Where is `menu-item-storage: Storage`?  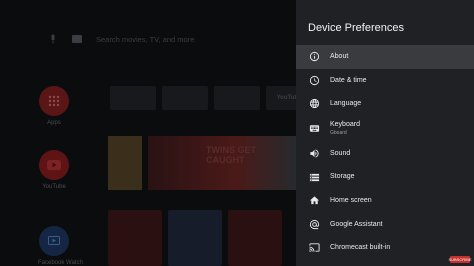
menu-item-storage: Storage is located at coordinates (385, 177).